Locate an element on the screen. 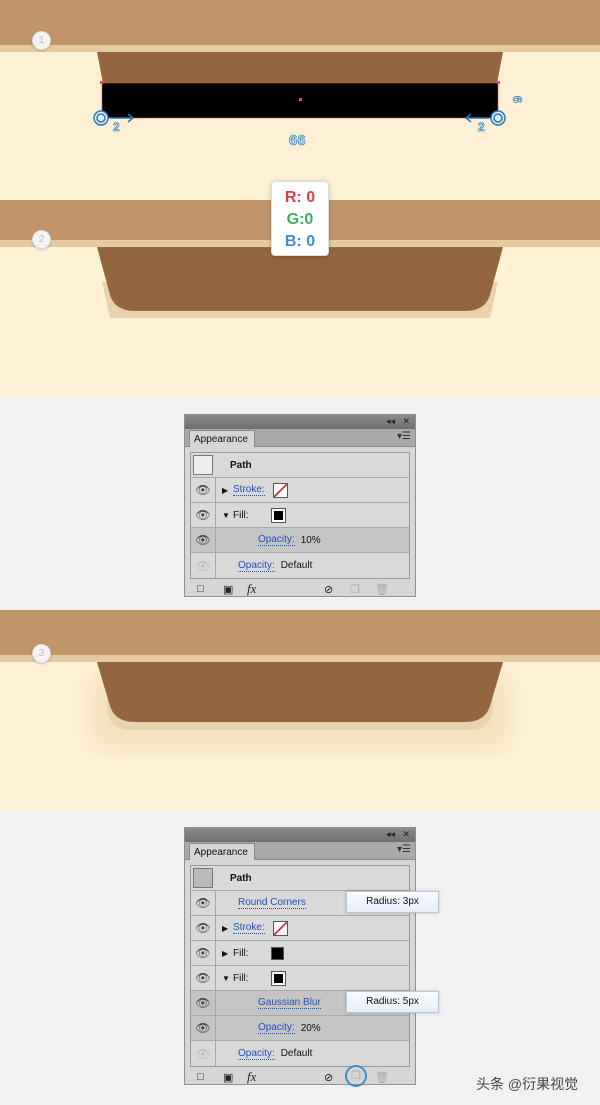 Image resolution: width=600 pixels, height=1105 pixels. rgb-color-card: R: 0 G:0 B: 0 is located at coordinates (300, 218).